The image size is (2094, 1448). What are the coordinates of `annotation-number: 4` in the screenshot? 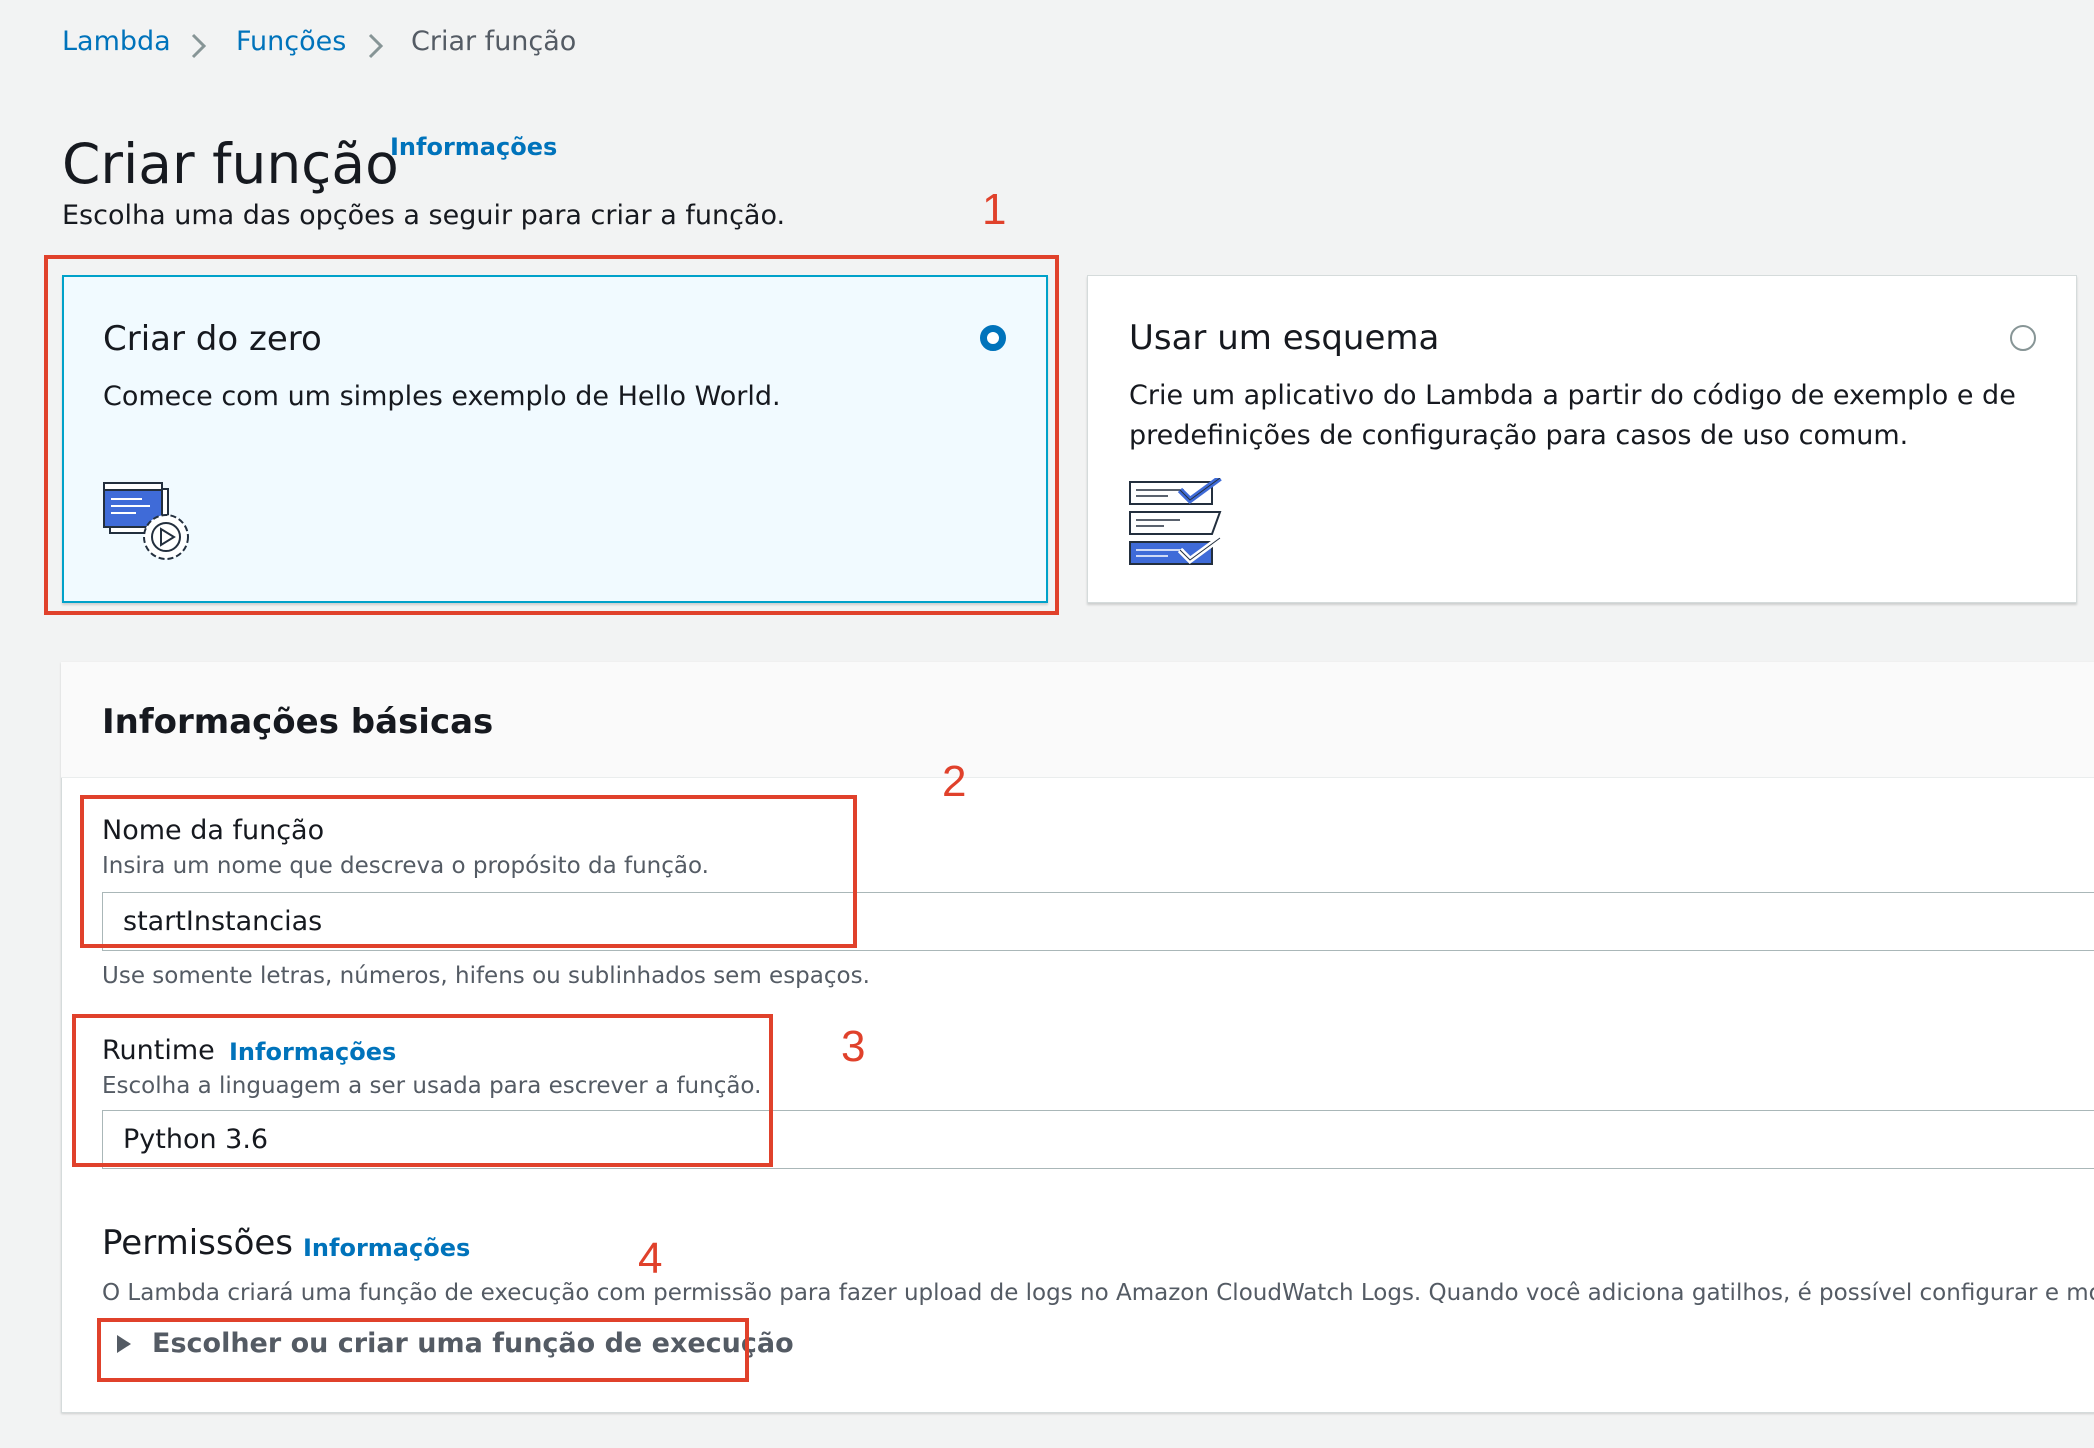 It's located at (650, 1258).